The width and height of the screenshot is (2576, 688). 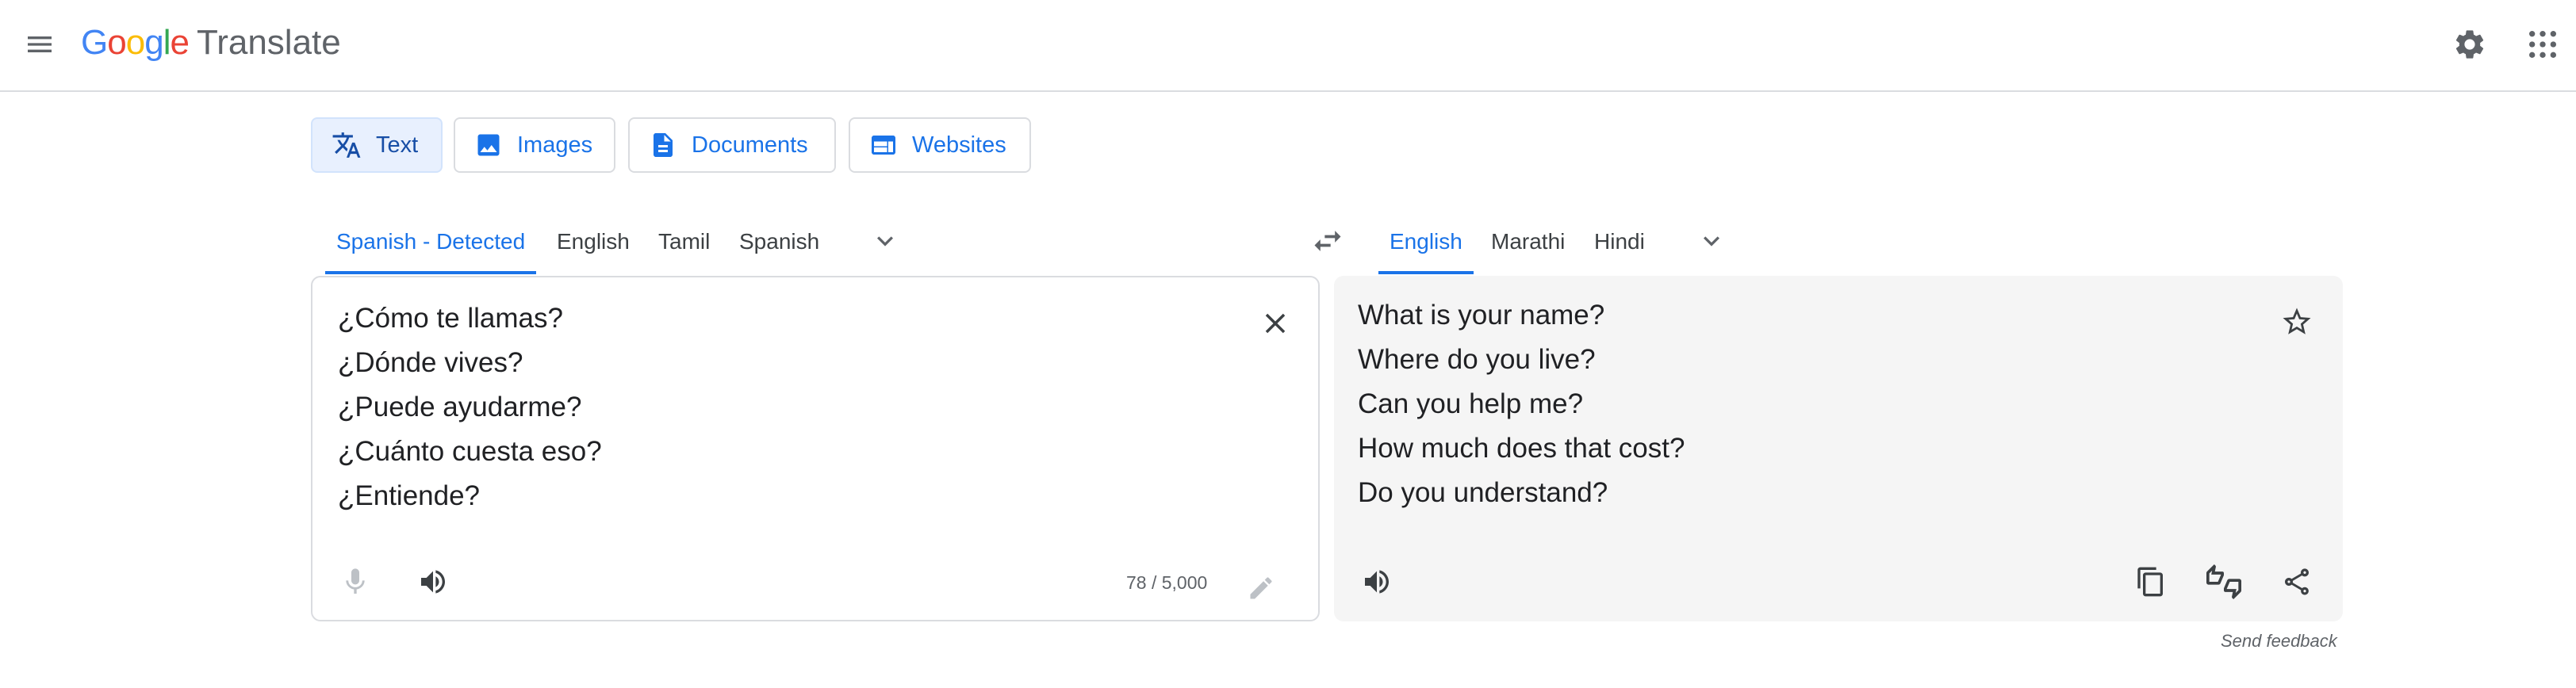 I want to click on target-lang-marathi-tab: Marathi, so click(x=1528, y=241).